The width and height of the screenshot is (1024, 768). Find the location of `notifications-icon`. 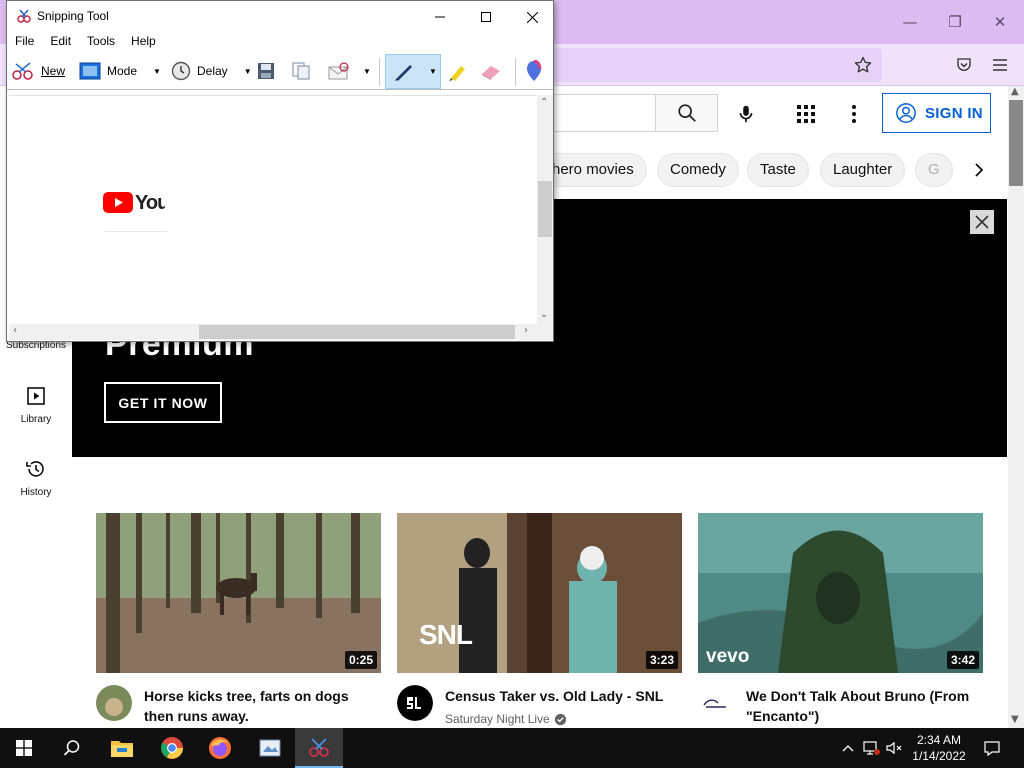

notifications-icon is located at coordinates (992, 748).